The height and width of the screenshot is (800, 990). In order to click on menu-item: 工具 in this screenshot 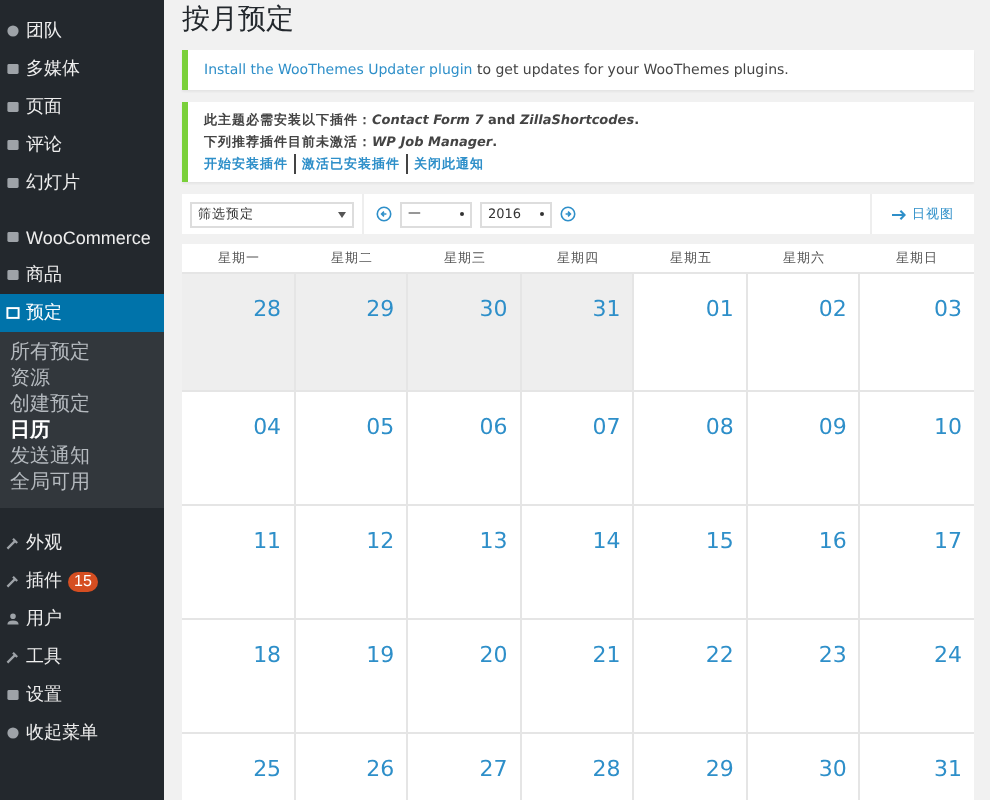, I will do `click(82, 657)`.